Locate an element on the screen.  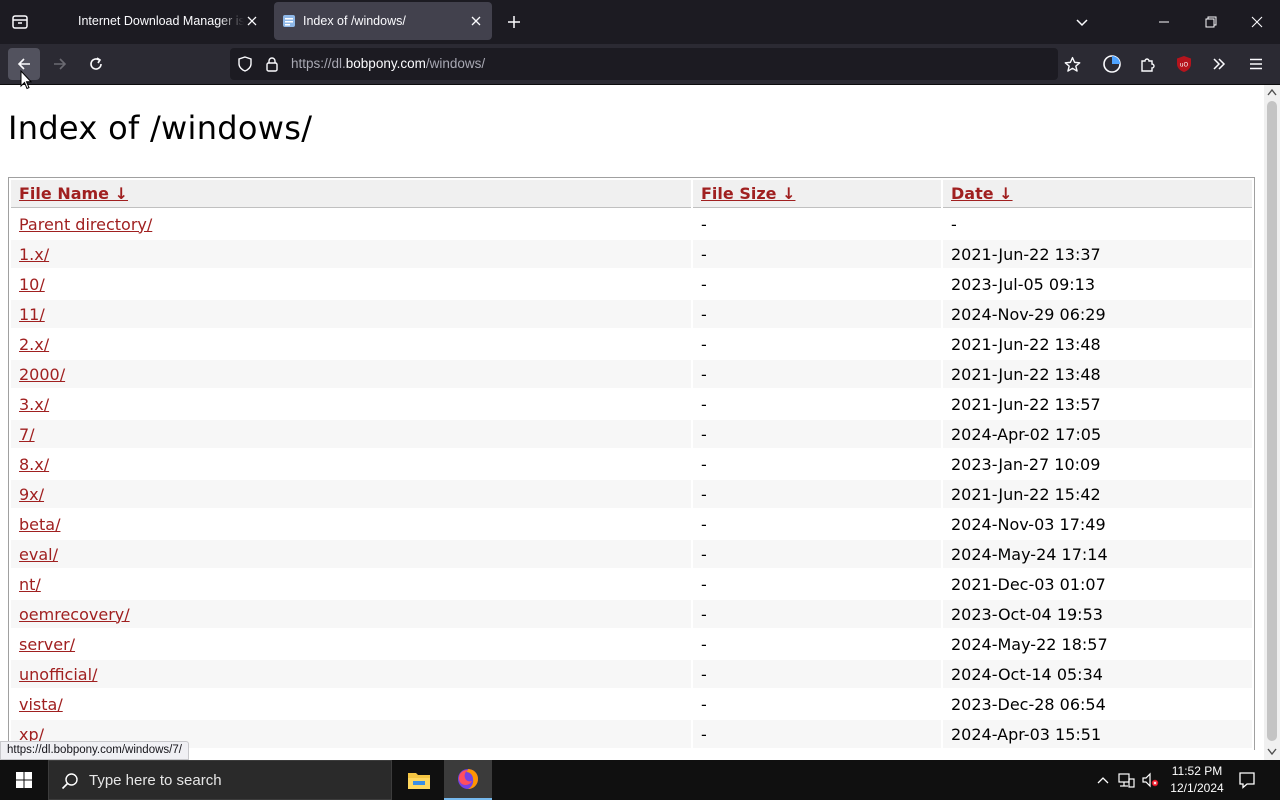
tab-index-windows: Index of /windows/ is located at coordinates (383, 21).